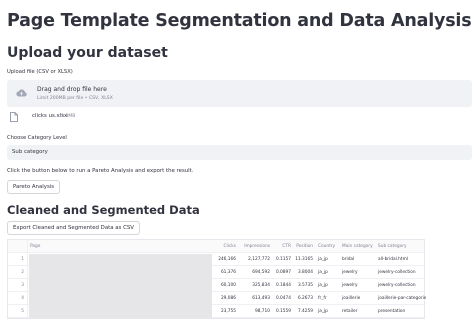 The width and height of the screenshot is (474, 326). What do you see at coordinates (68, 116) in the screenshot?
I see `file-size: 1.8MB` at bounding box center [68, 116].